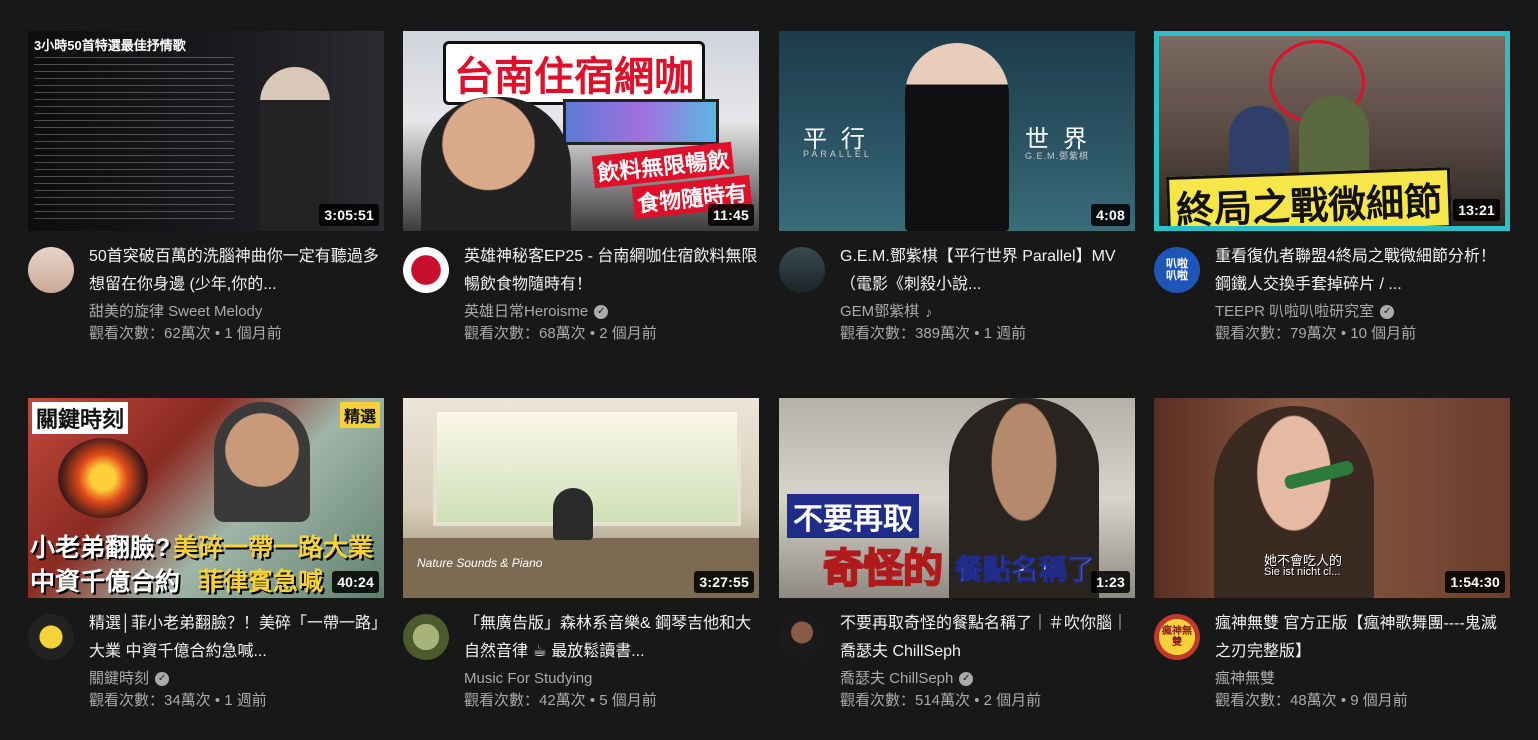  Describe the element at coordinates (987, 638) in the screenshot. I see `video-title: 不要再取奇怪的餐點名稱了｜＃吹你腦｜喬瑟夫 ChillSeph` at that location.